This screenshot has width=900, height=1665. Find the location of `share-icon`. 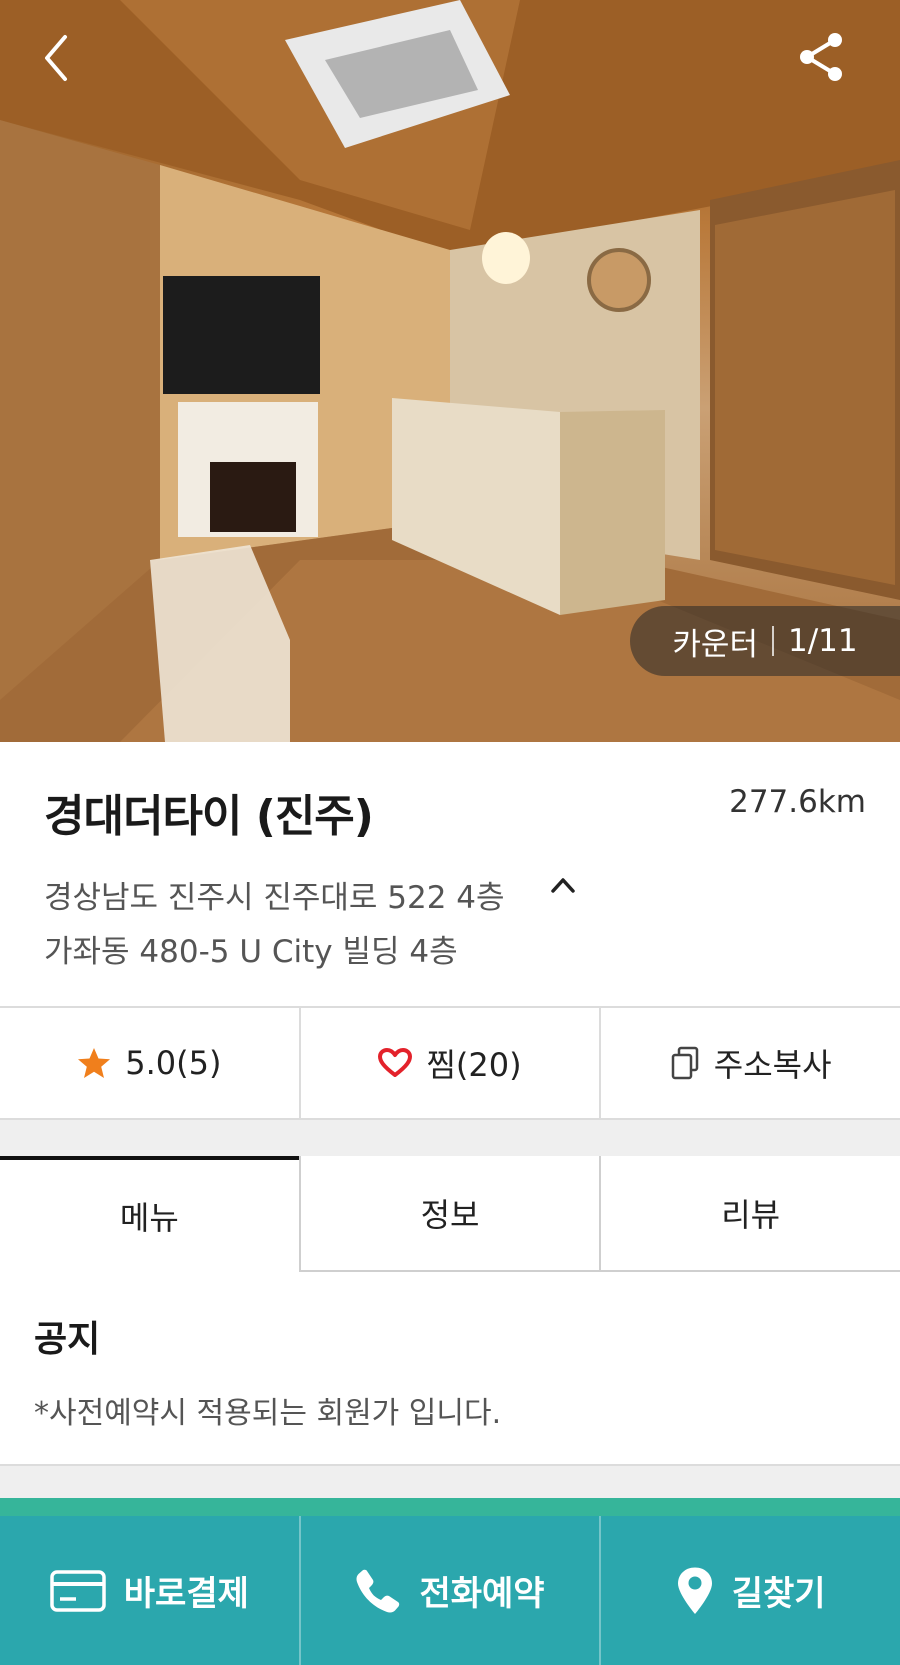

share-icon is located at coordinates (821, 57).